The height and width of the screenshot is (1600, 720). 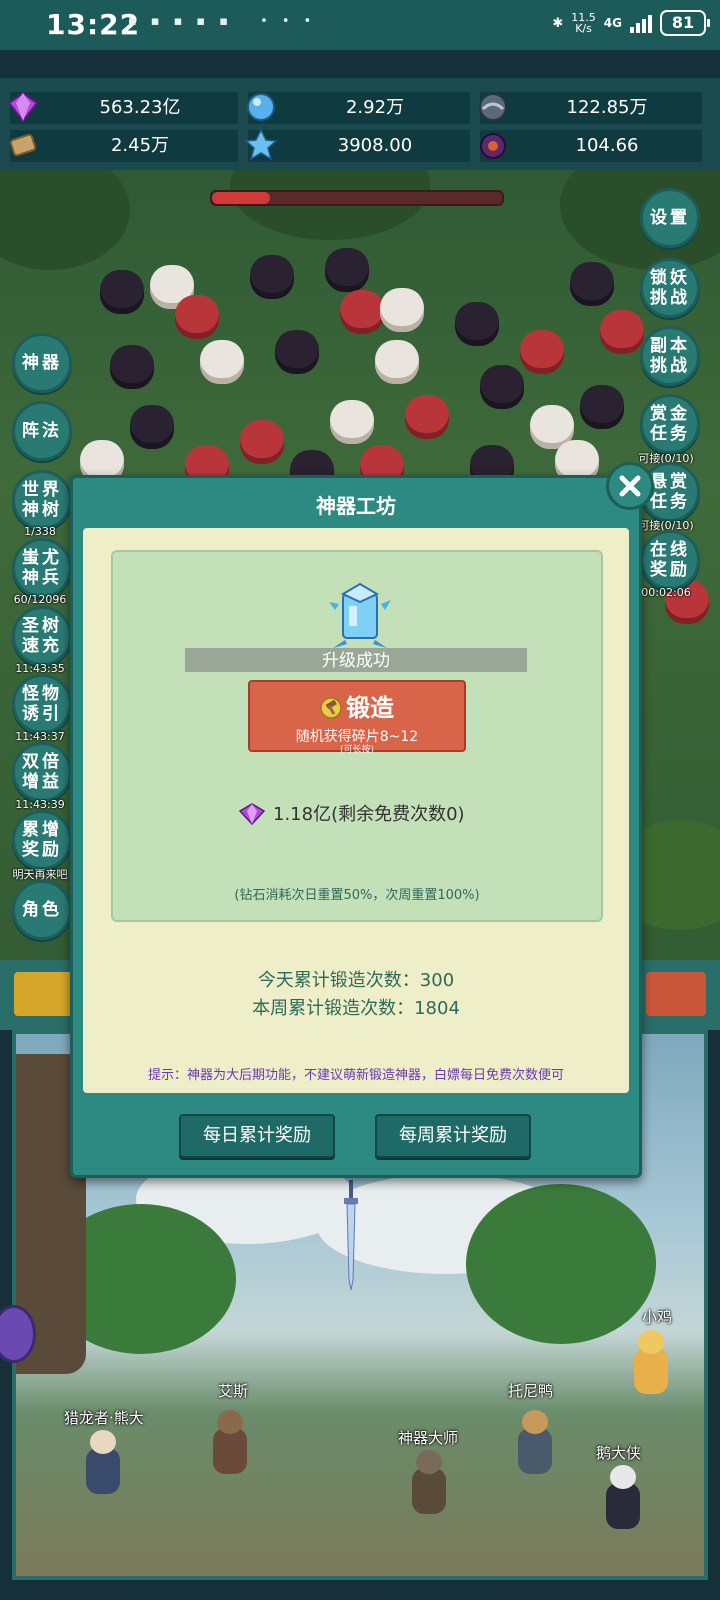 I want to click on menu-label: 神器, so click(x=42, y=363).